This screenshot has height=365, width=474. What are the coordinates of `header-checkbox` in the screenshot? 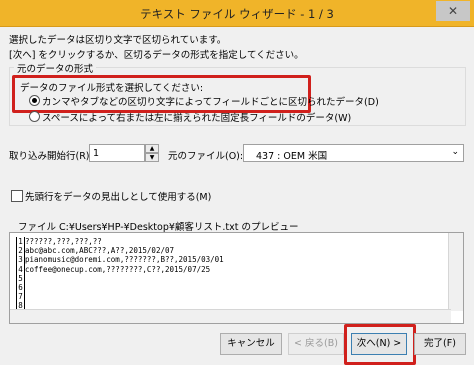 It's located at (17, 196).